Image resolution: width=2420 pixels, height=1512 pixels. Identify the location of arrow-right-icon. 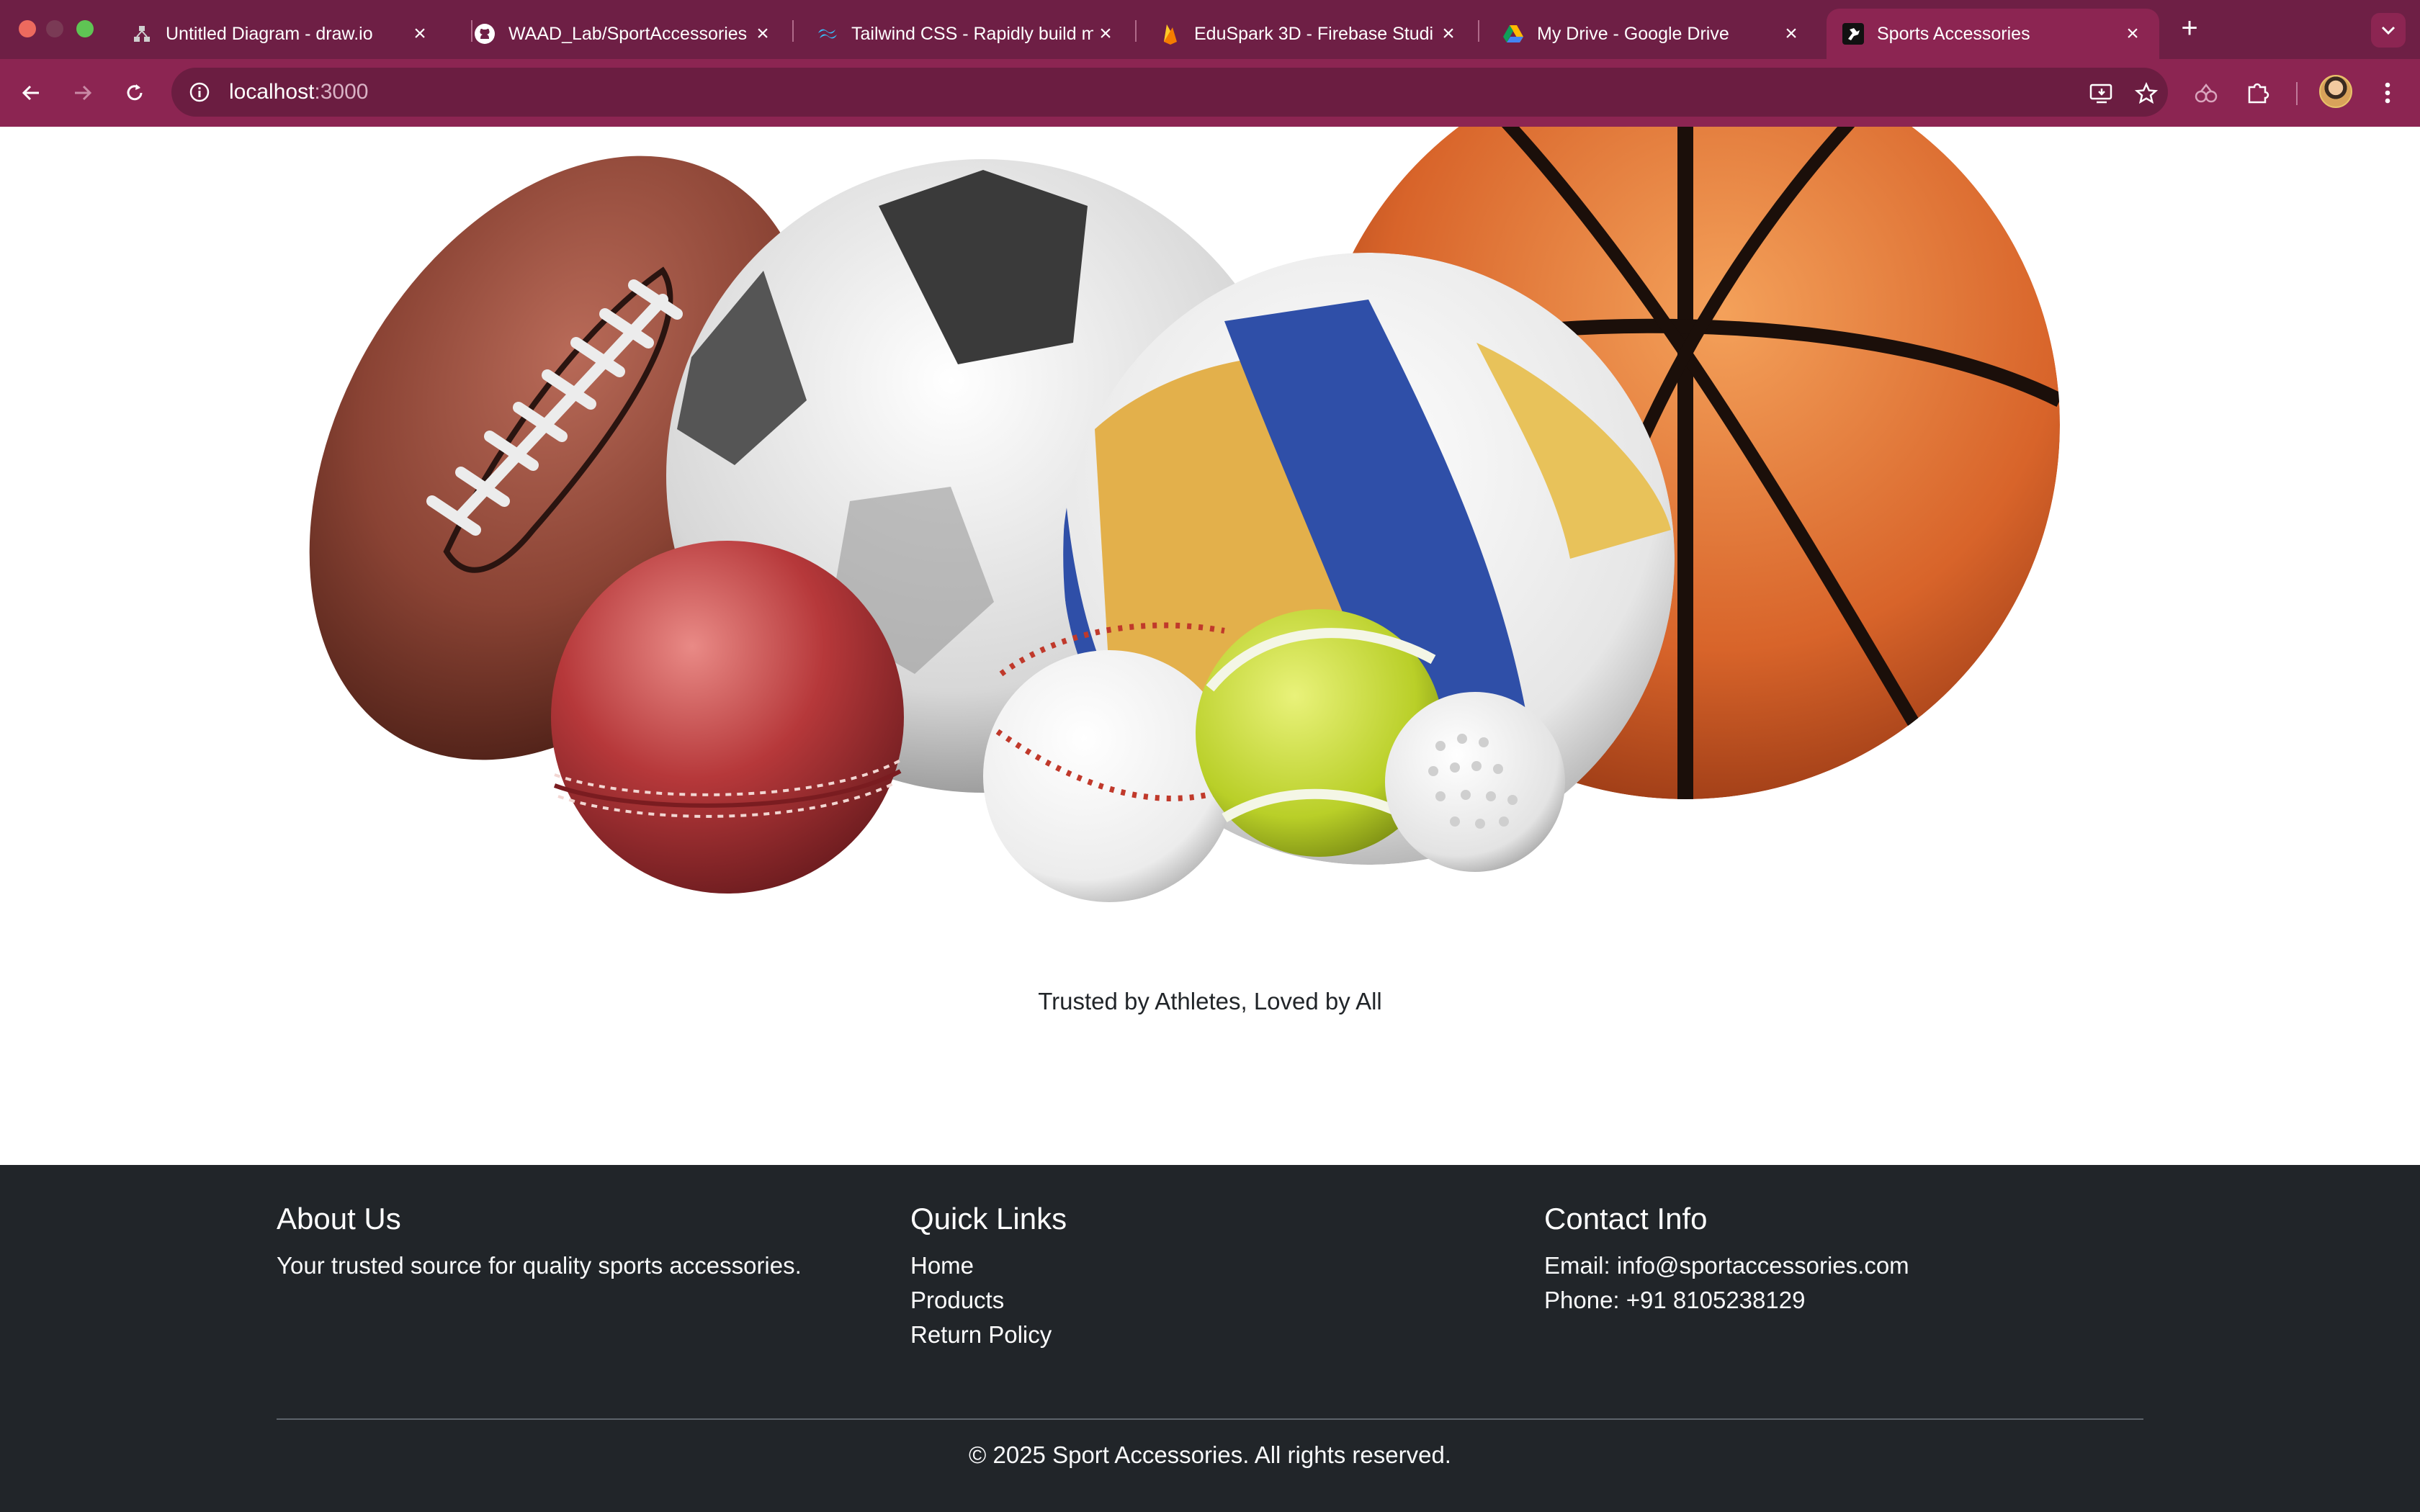
(83, 93).